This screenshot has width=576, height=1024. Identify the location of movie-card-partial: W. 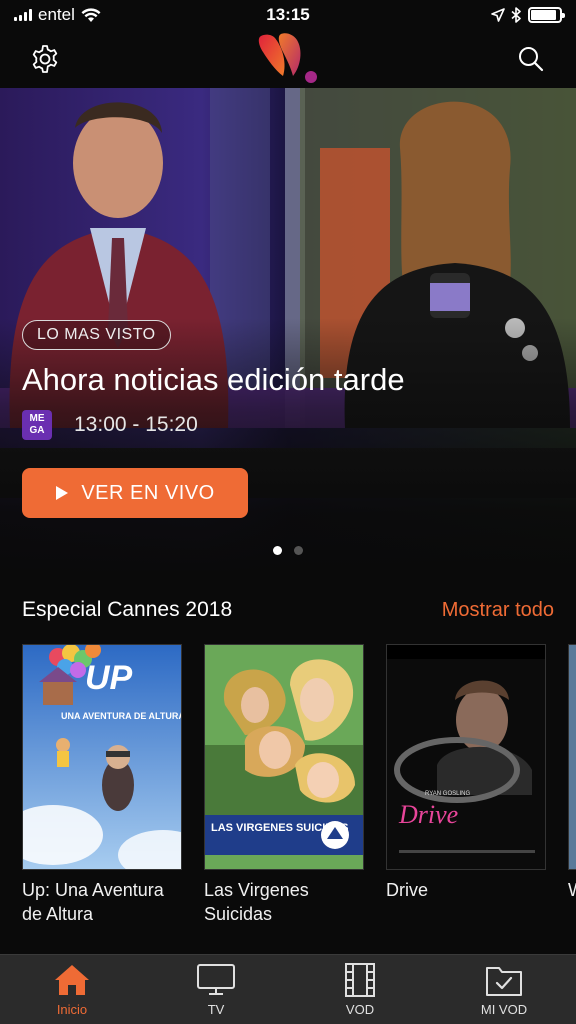
(572, 773).